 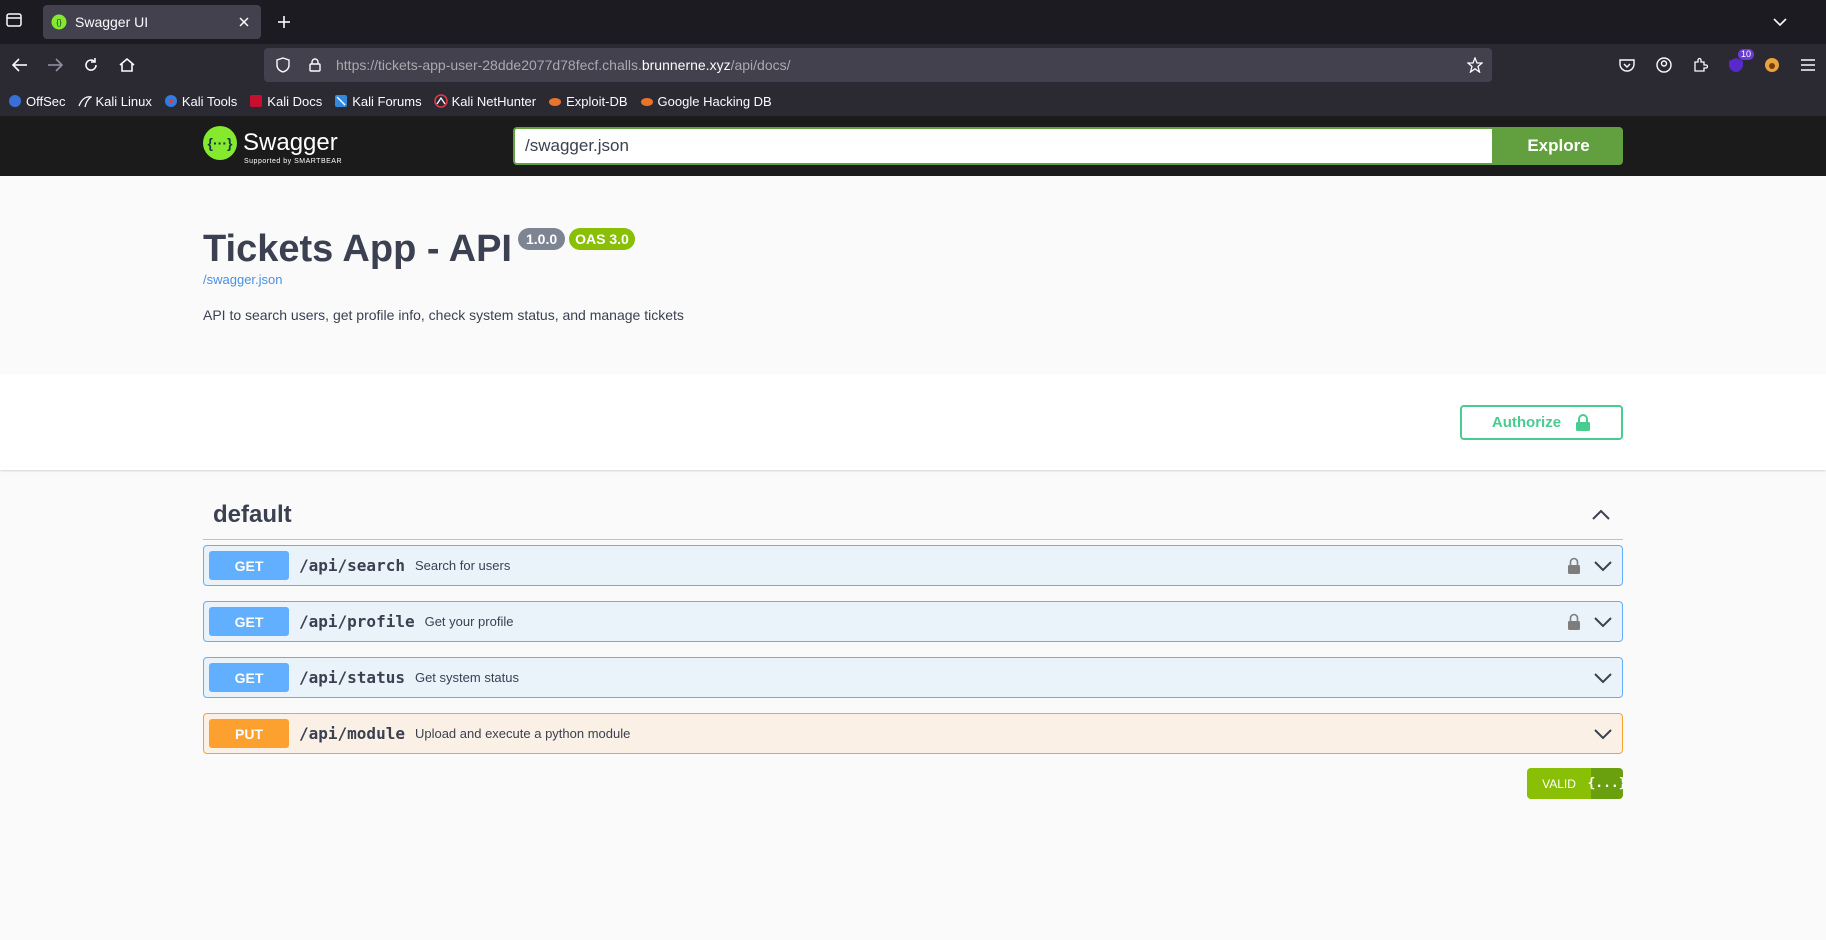 What do you see at coordinates (1808, 65) in the screenshot?
I see `menu-icon` at bounding box center [1808, 65].